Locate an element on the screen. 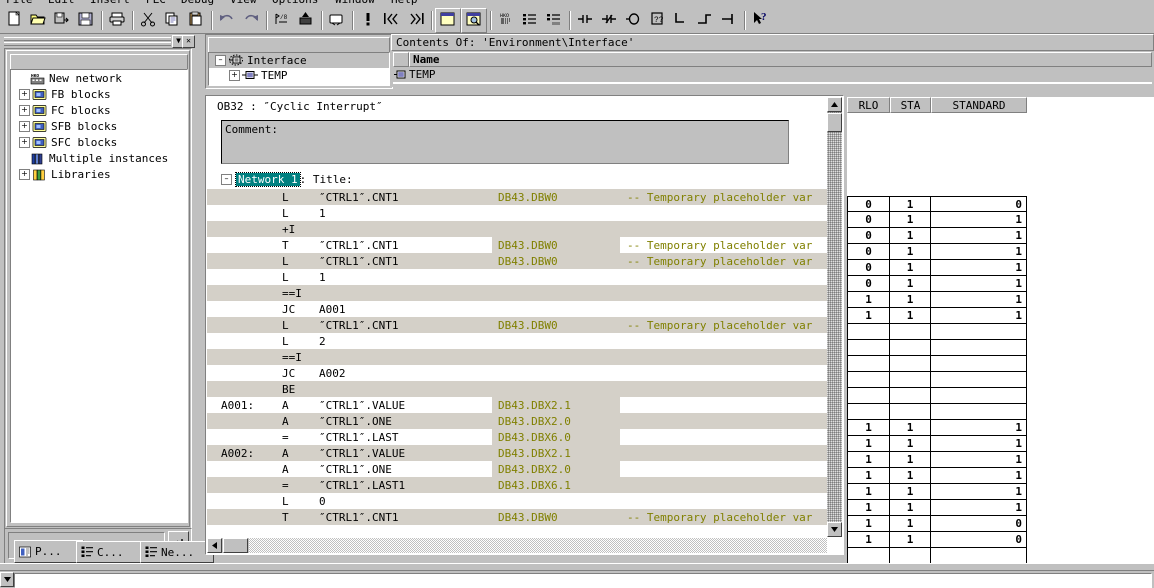 This screenshot has height=588, width=1154. scroll-left-icon is located at coordinates (214, 545).